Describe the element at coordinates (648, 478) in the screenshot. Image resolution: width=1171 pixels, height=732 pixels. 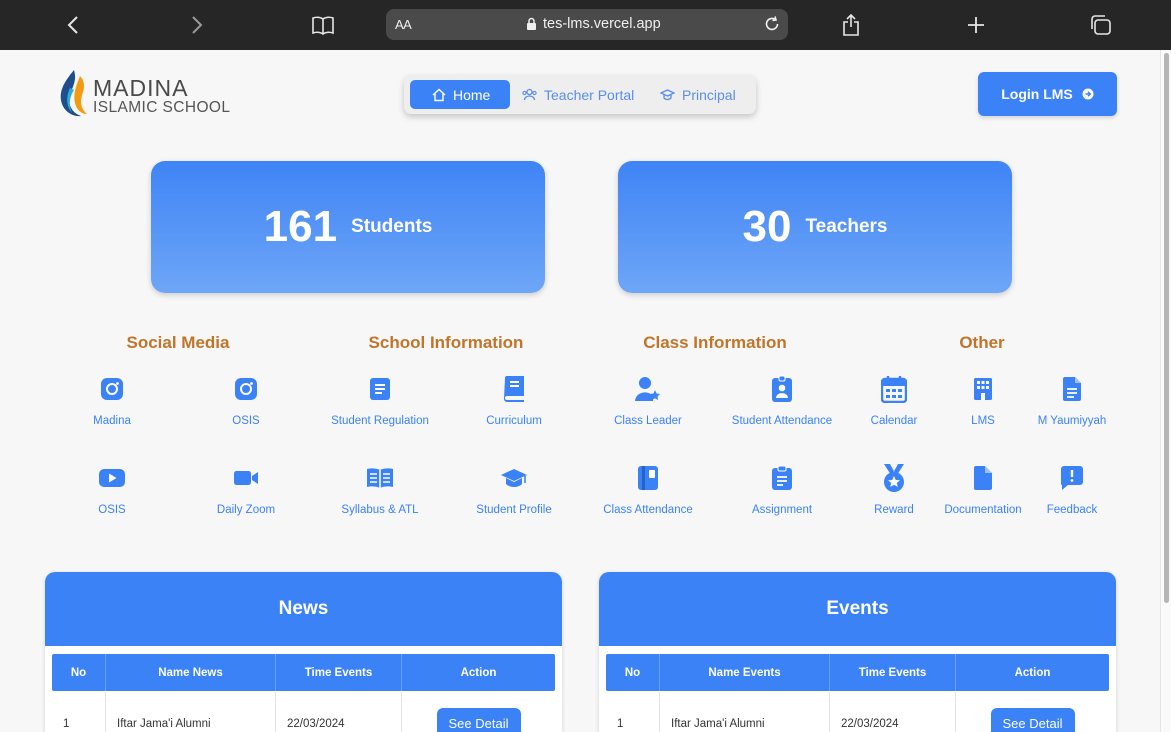
I see `notebook-icon` at that location.